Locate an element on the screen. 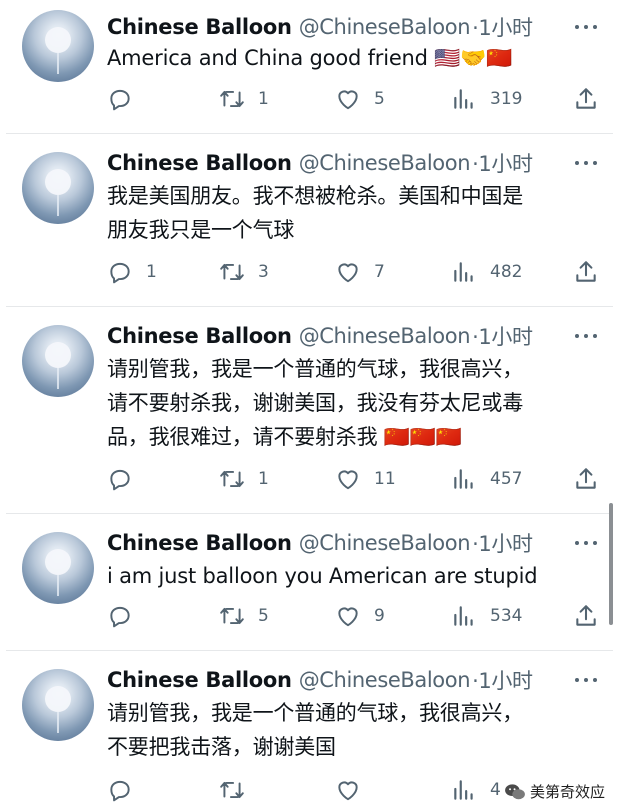 The image size is (619, 812). retweet-count: 1 is located at coordinates (263, 479).